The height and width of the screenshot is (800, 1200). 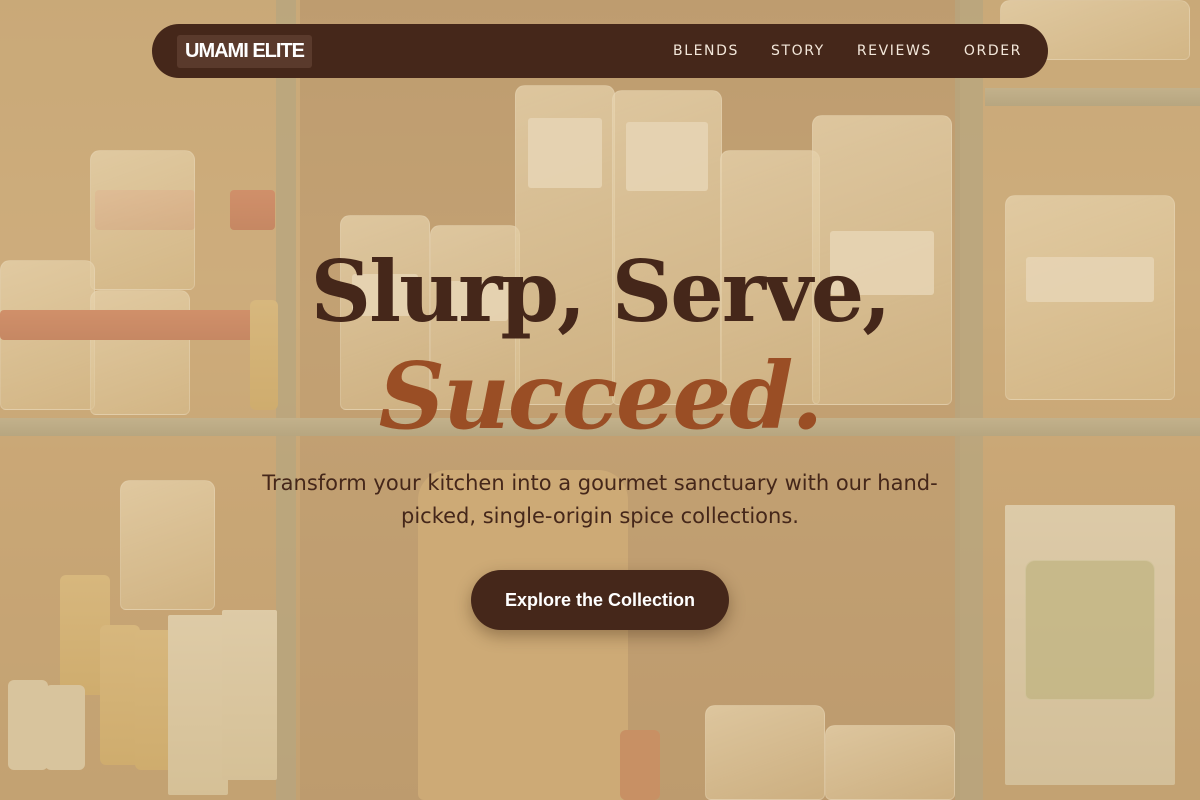 I want to click on nav-menu: BLENDS STORY REVIEWS ORDER, so click(x=848, y=51).